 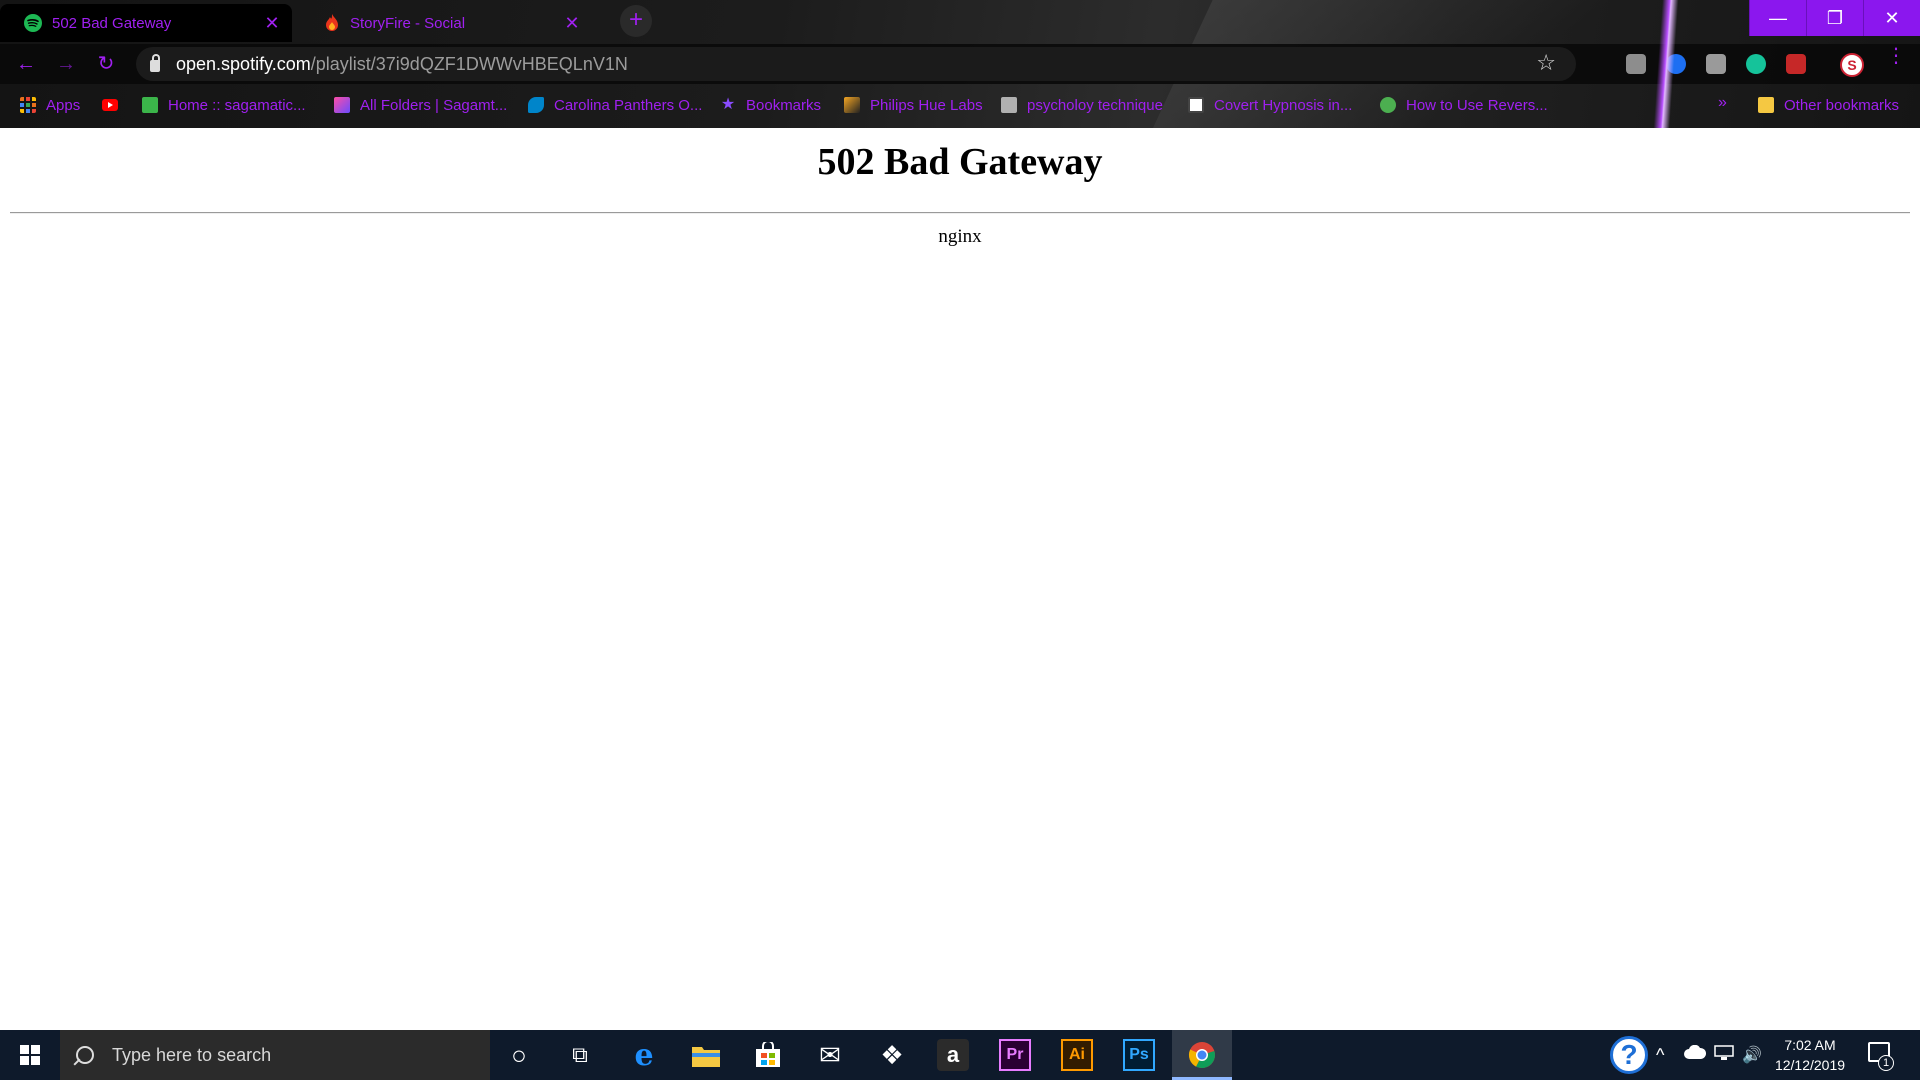 I want to click on io9-icon, so click(x=1009, y=105).